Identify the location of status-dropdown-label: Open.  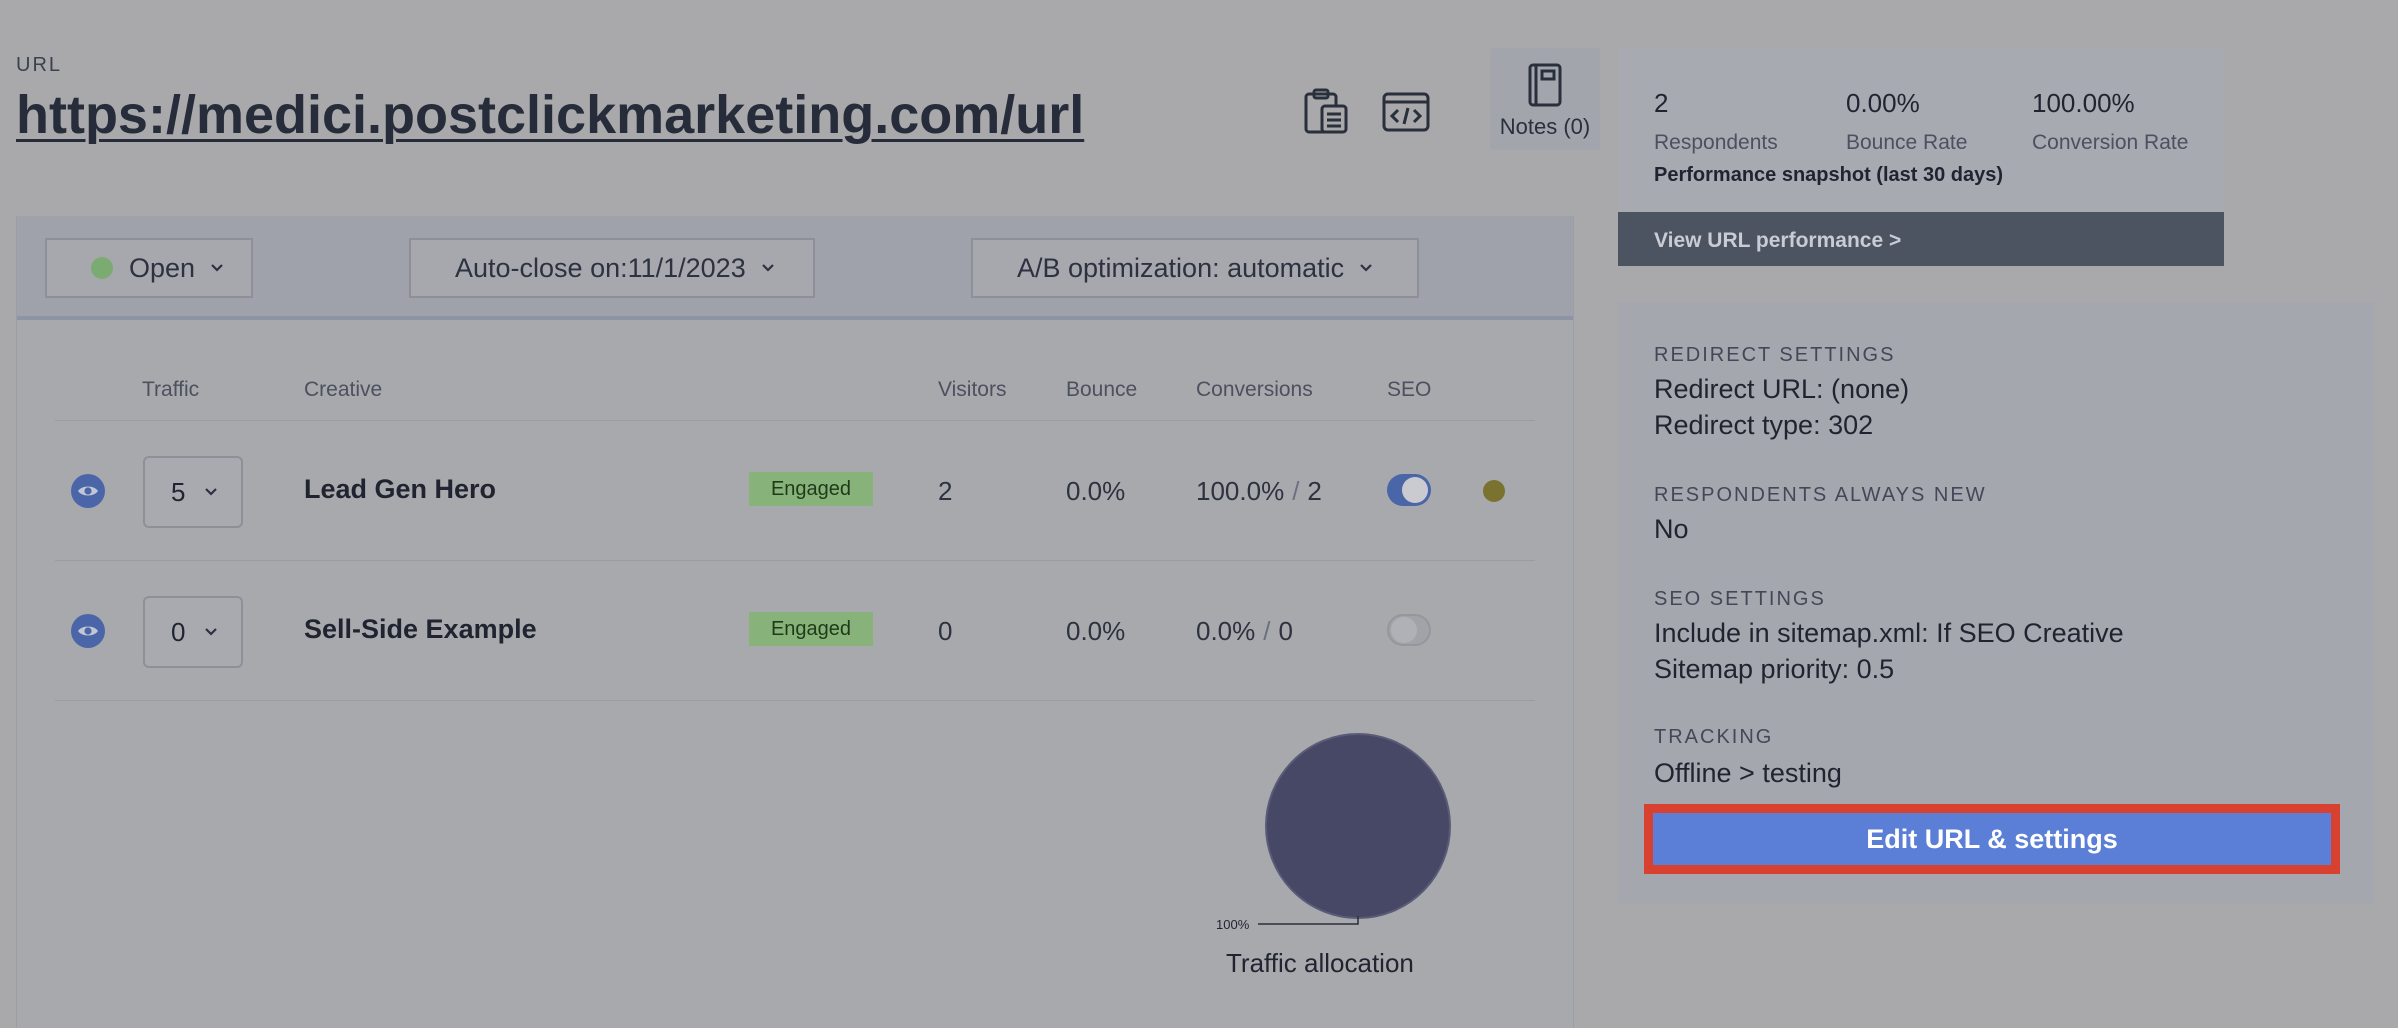
(162, 267).